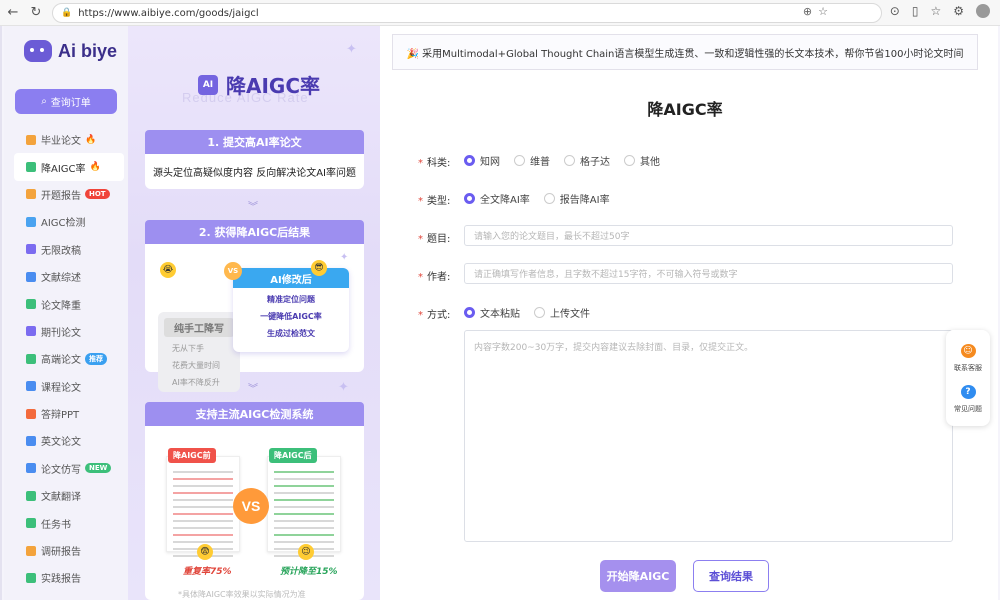 The height and width of the screenshot is (600, 1000). I want to click on promo-footnote: *具体降AIGC率效果以实际情况为准, so click(242, 594).